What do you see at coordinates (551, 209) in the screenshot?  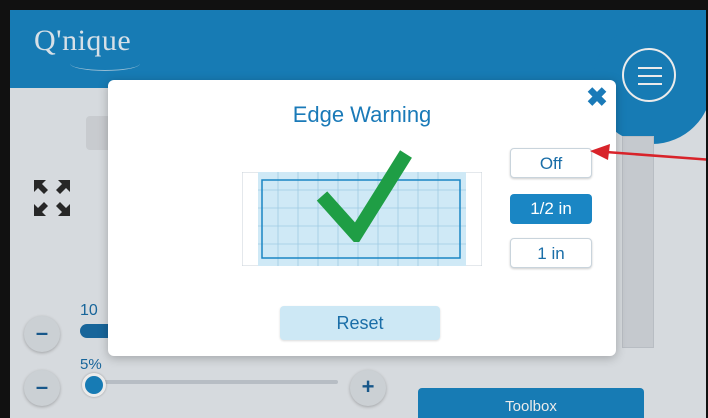 I see `option-half-inch-button: 1/2 in` at bounding box center [551, 209].